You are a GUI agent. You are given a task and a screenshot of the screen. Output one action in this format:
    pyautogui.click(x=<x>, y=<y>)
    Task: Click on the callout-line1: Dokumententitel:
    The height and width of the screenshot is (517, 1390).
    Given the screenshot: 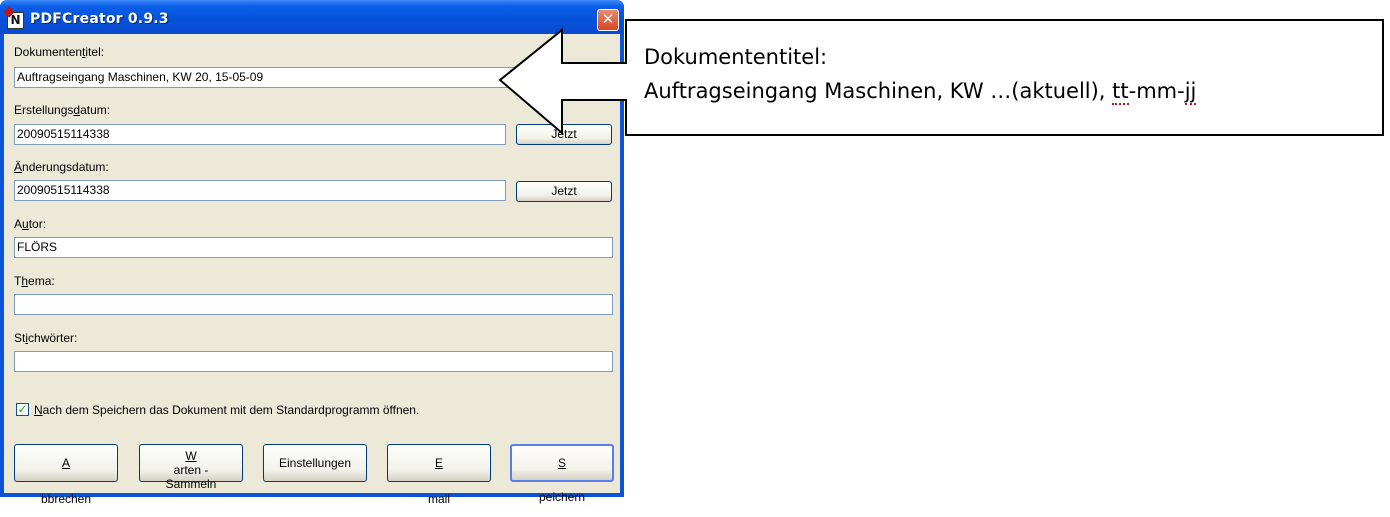 What is the action you would take?
    pyautogui.click(x=736, y=57)
    